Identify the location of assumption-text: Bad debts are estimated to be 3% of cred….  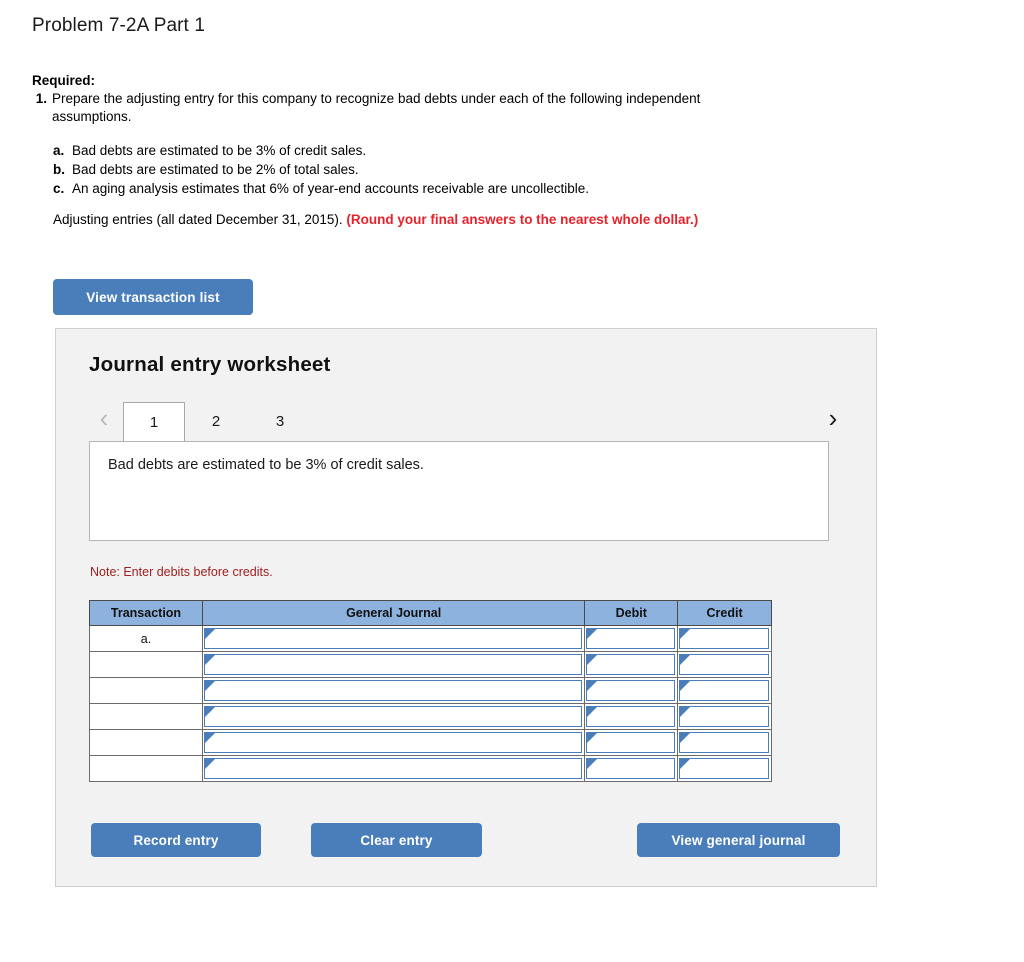
(219, 150).